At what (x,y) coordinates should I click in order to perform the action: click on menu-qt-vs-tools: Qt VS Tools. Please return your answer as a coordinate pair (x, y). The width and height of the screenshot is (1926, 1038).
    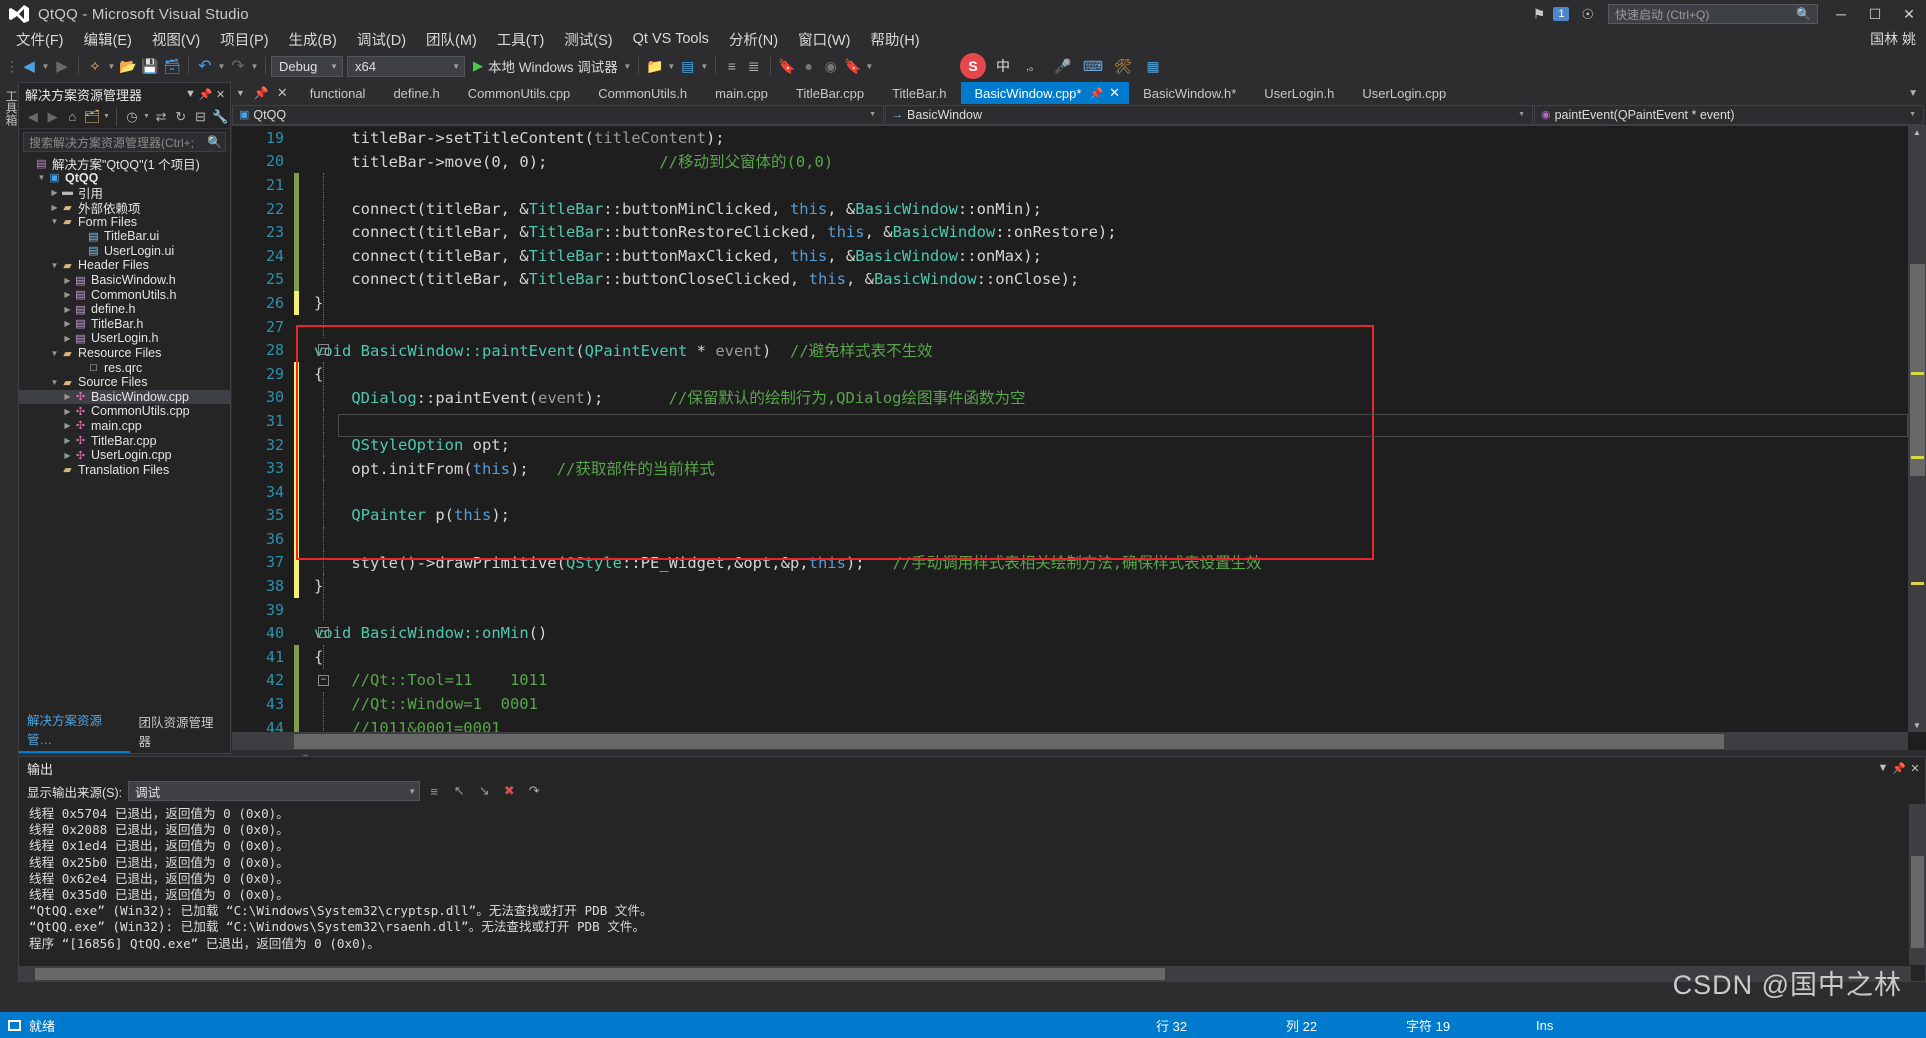
    Looking at the image, I should click on (671, 39).